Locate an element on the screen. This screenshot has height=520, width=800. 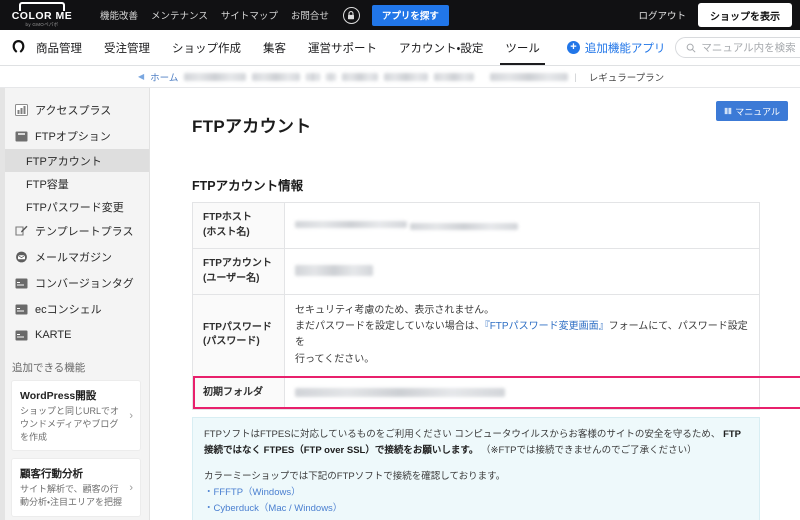
nav-items: 商品管理 受注管理 ショップ作成 集客 運営サポート アカウント・設定 ツール is located at coordinates (288, 47).